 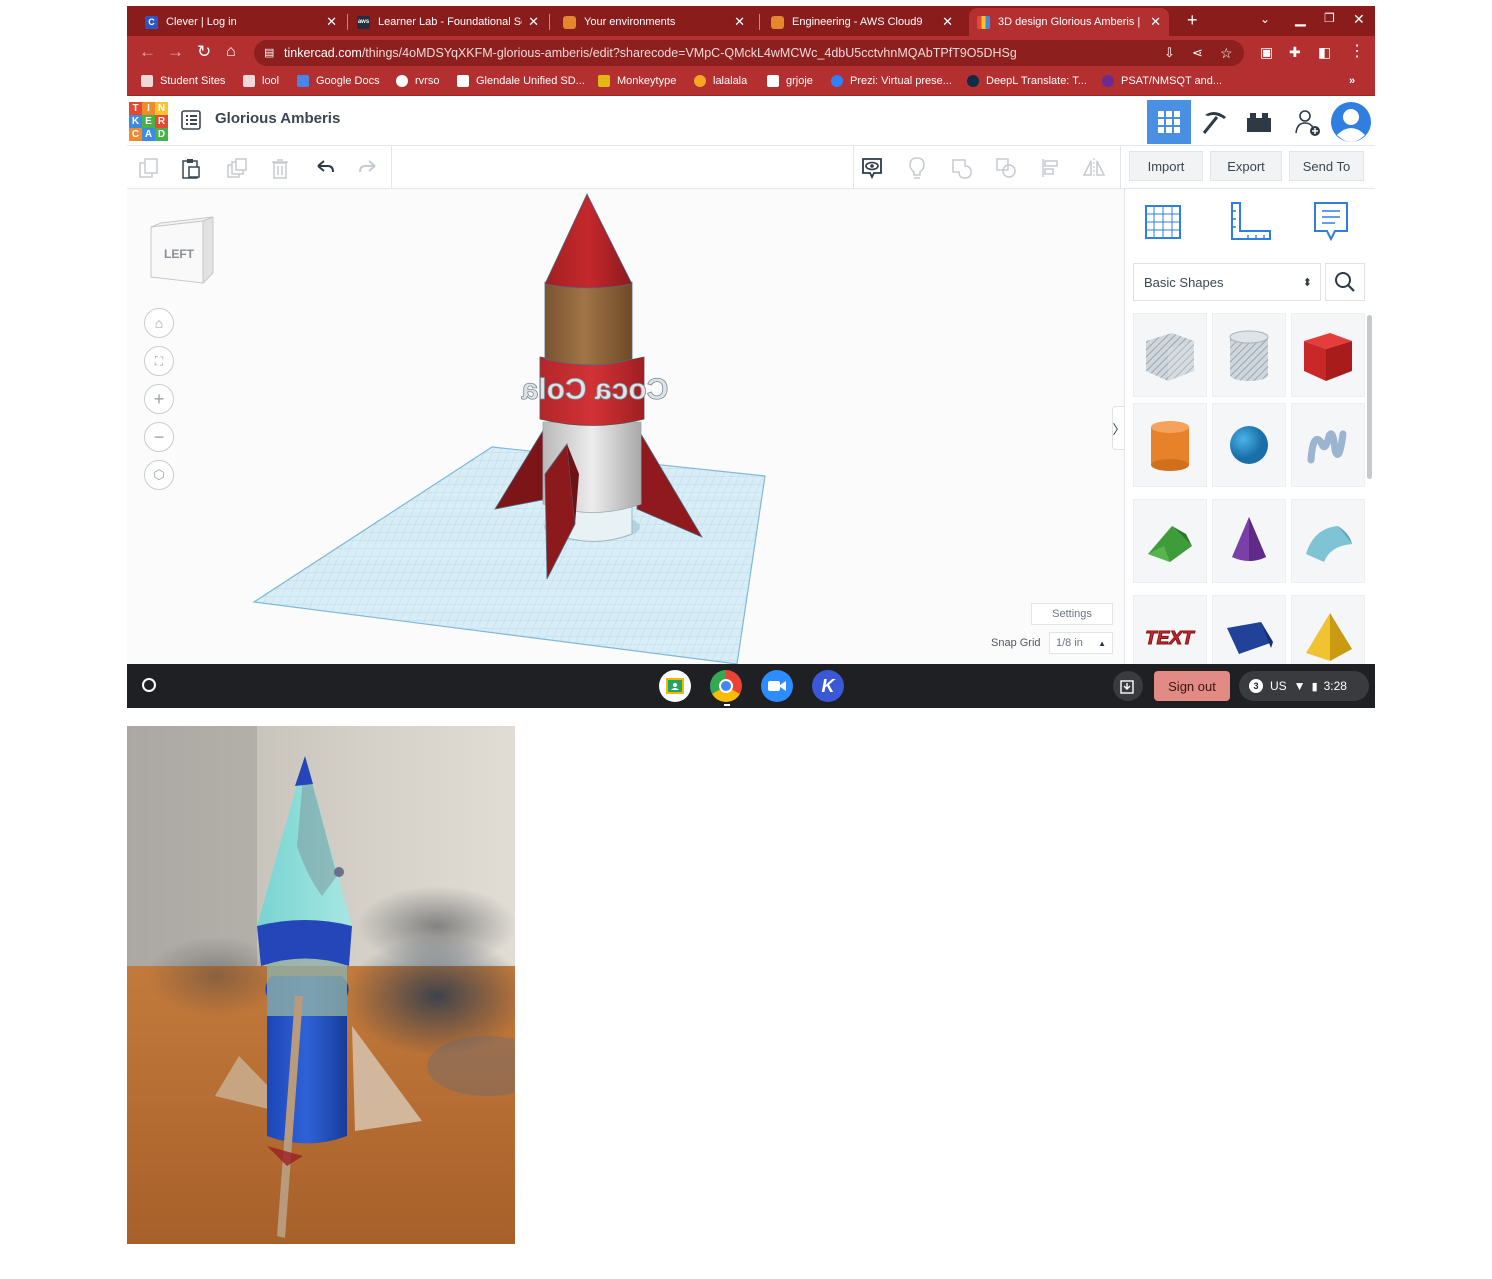 What do you see at coordinates (1324, 52) in the screenshot?
I see `side-panel-icon: ◧` at bounding box center [1324, 52].